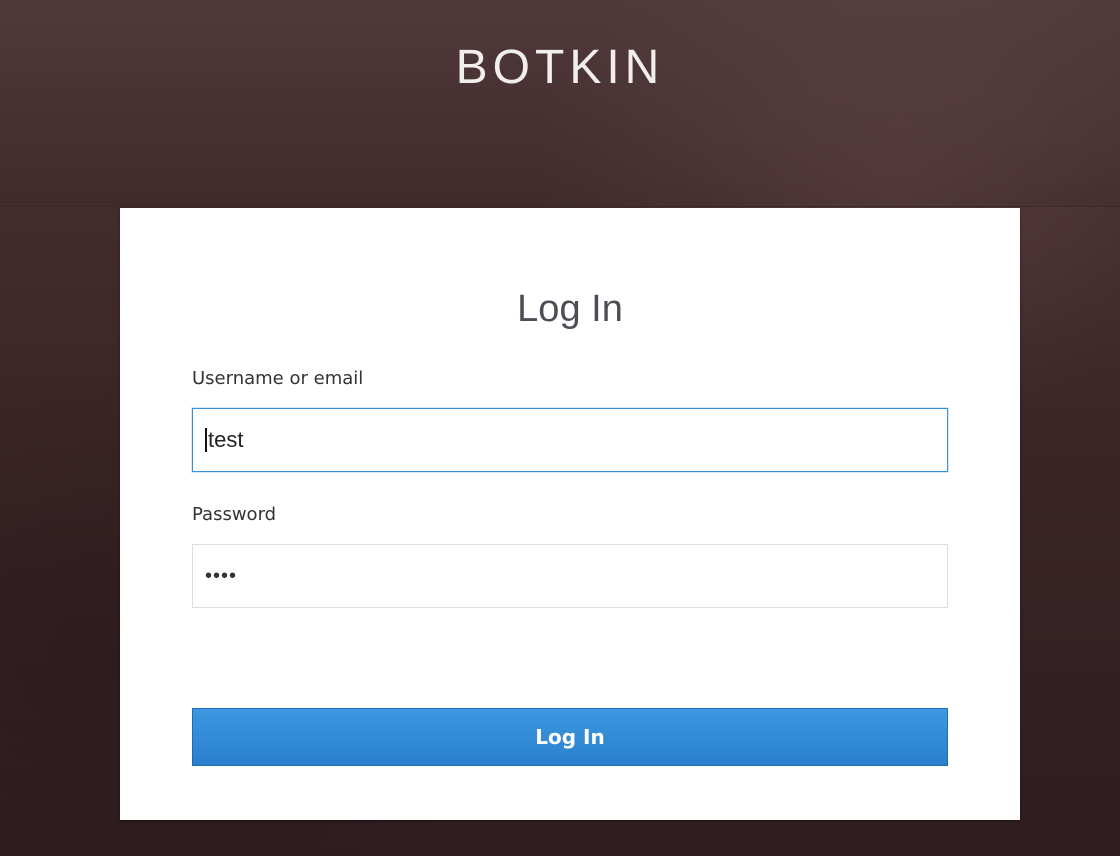 Image resolution: width=1120 pixels, height=856 pixels. I want to click on username-input: test, so click(570, 440).